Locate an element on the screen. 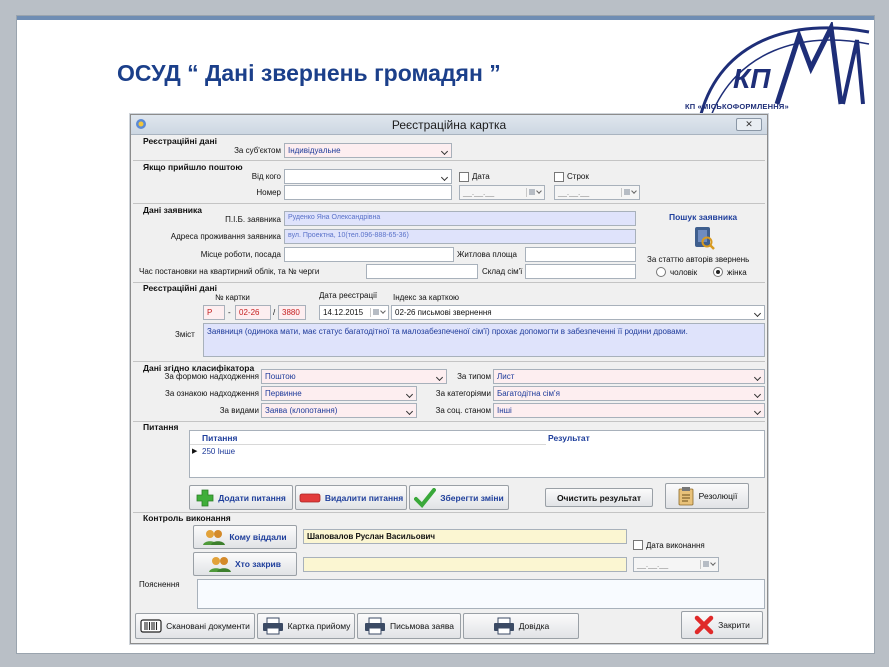 The width and height of the screenshot is (889, 667). reference-label: Довідка is located at coordinates (534, 626).